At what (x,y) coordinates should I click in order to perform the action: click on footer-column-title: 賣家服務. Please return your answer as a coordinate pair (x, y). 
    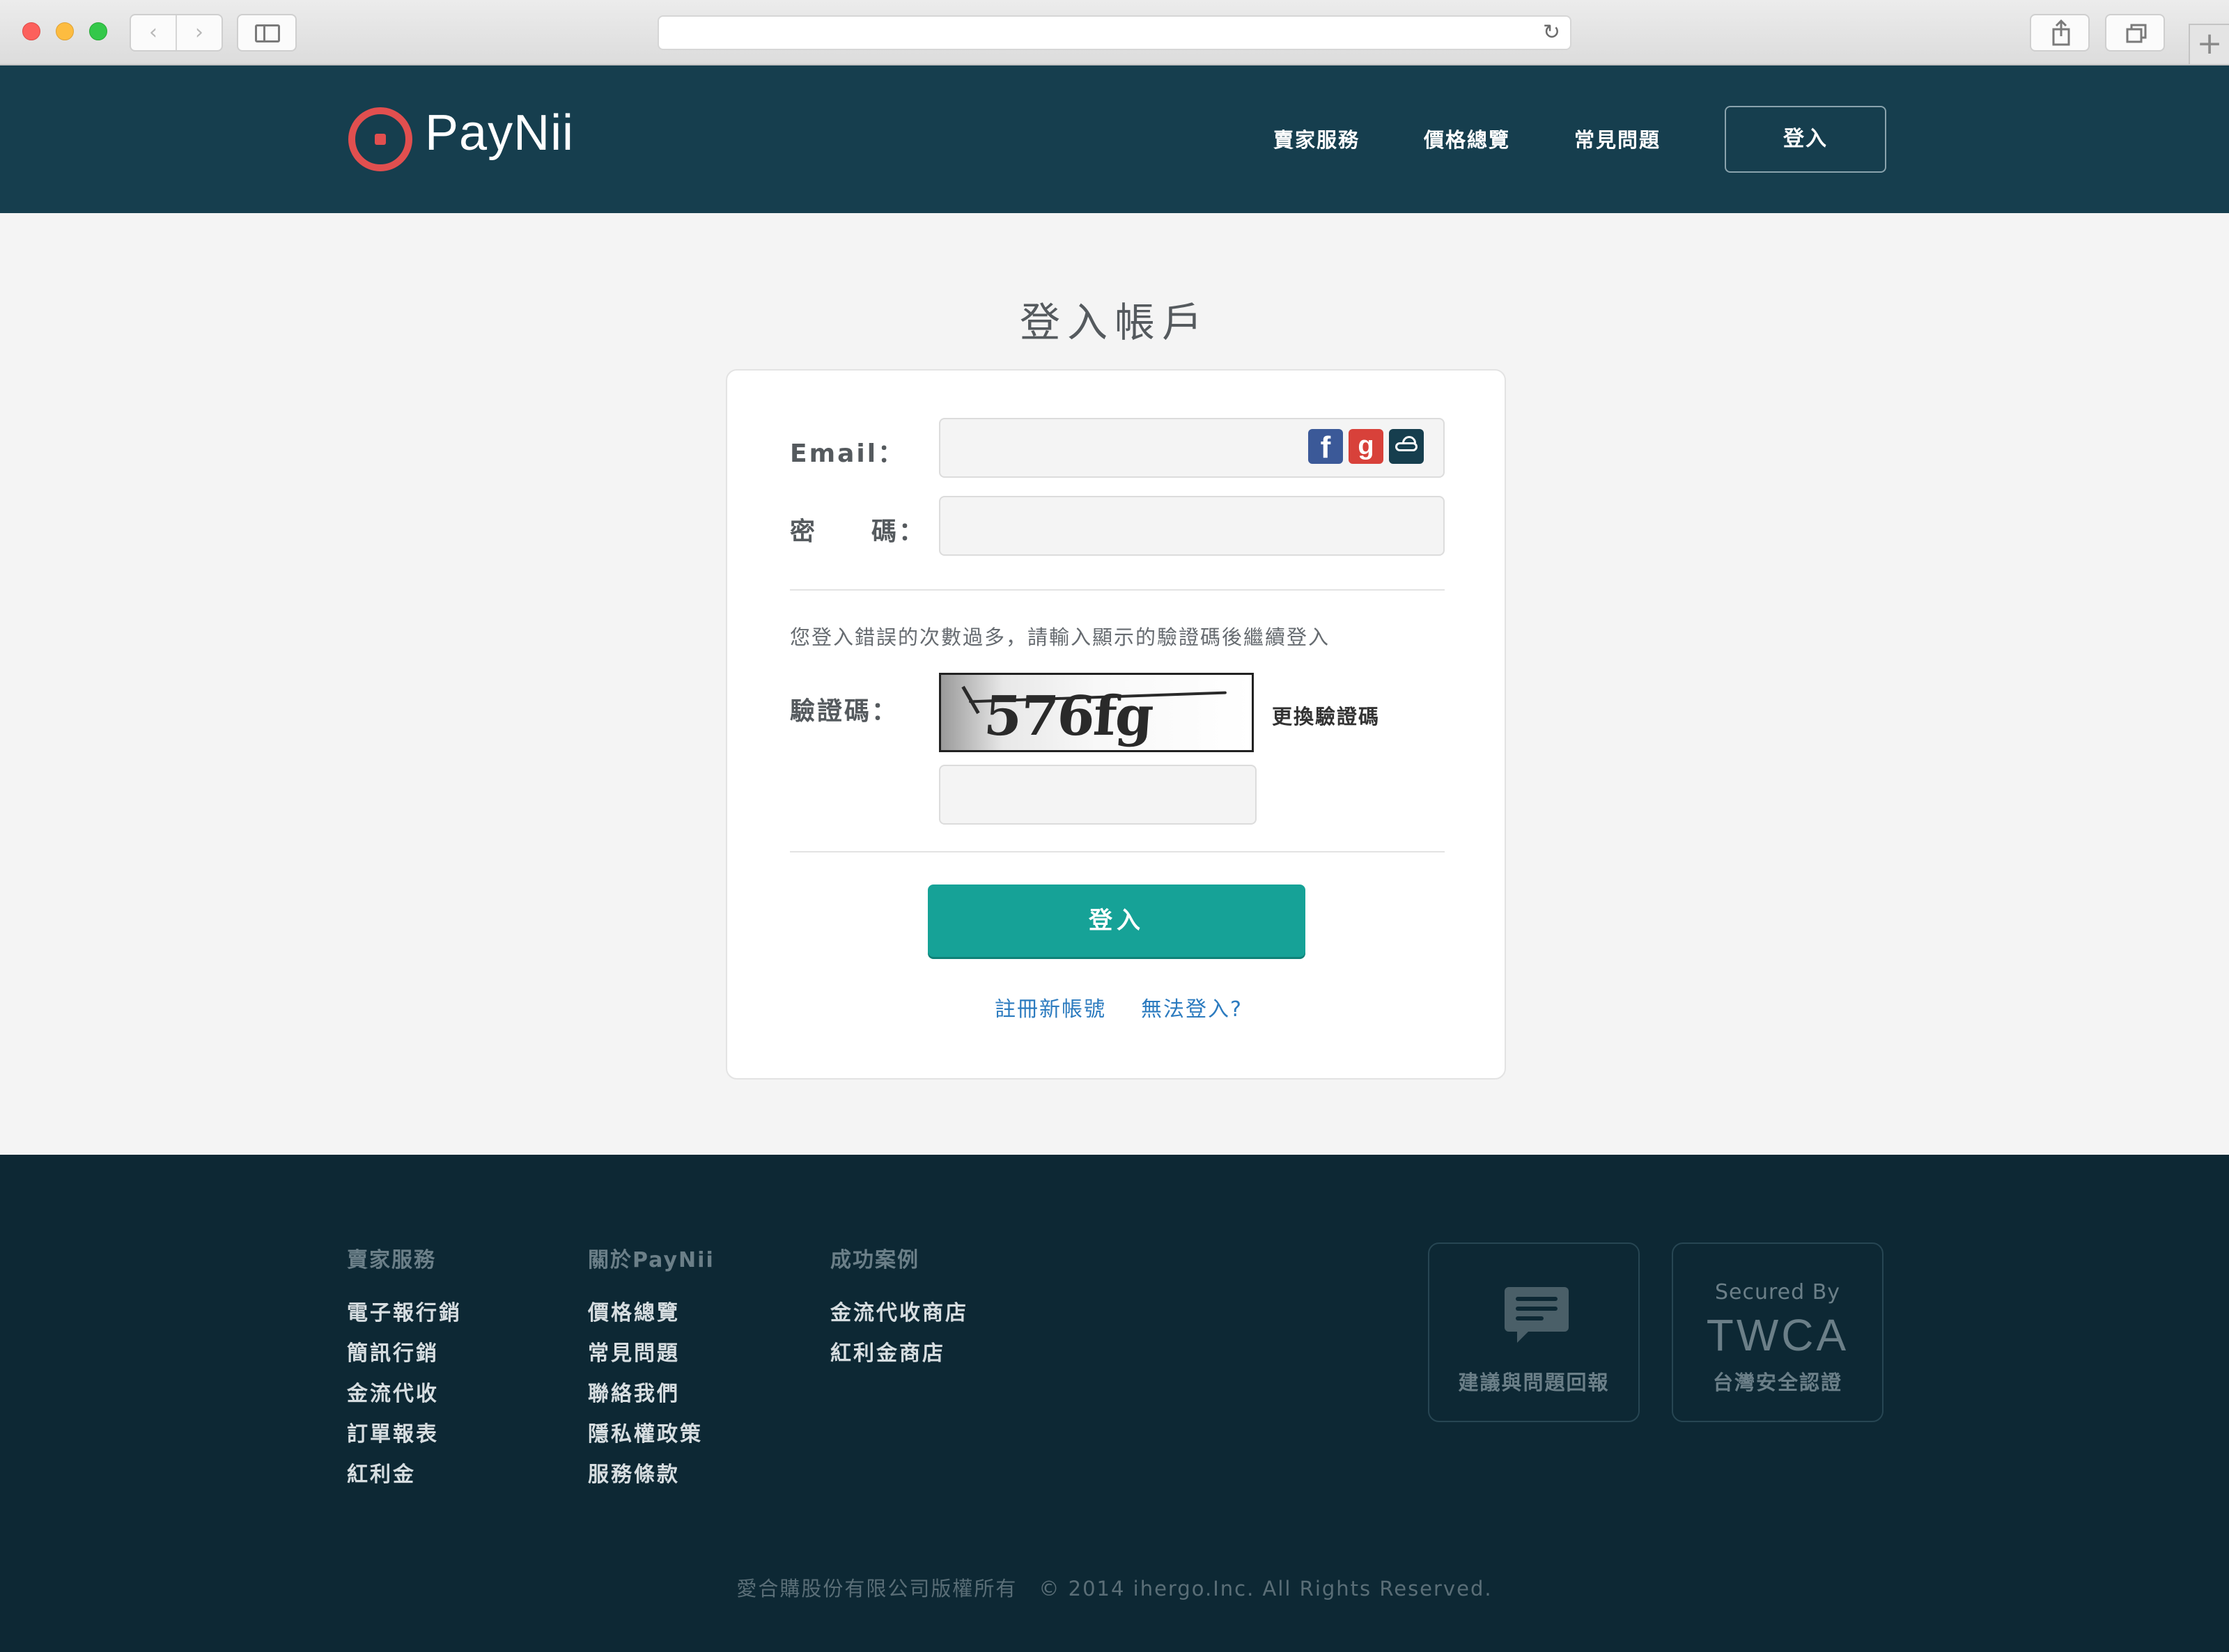
    Looking at the image, I should click on (391, 1260).